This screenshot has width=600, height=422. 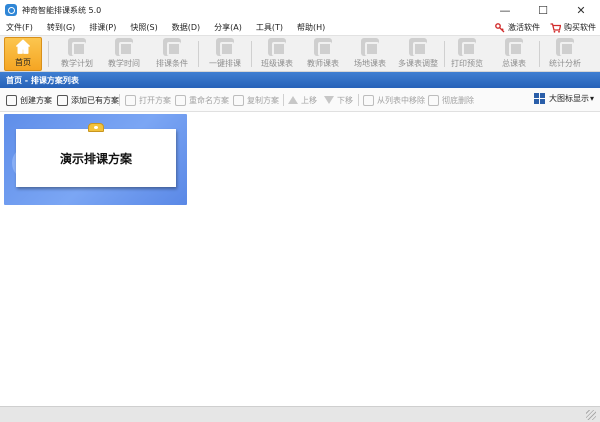 I want to click on toolbar-teacher-schedule-button: 教师课表, so click(x=323, y=54).